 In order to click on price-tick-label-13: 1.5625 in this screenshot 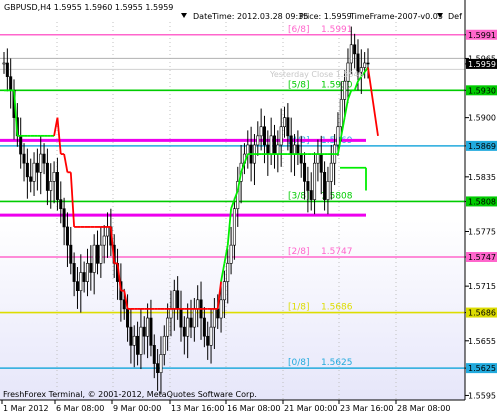, I will do `click(482, 368)`.